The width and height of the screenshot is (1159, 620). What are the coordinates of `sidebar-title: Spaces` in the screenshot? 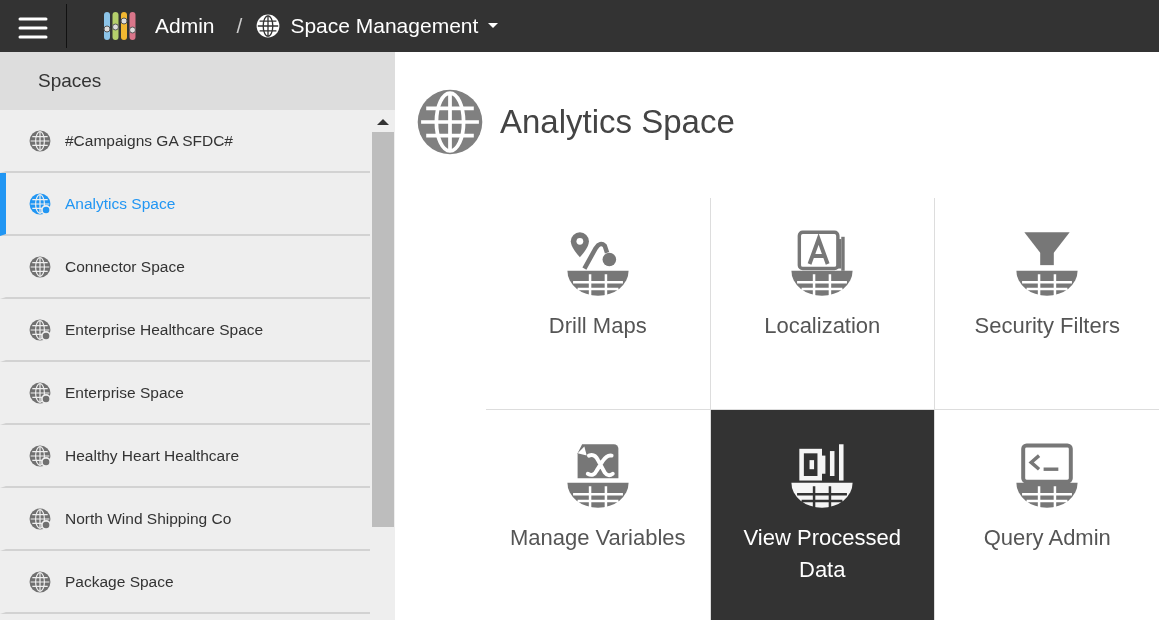 It's located at (70, 80).